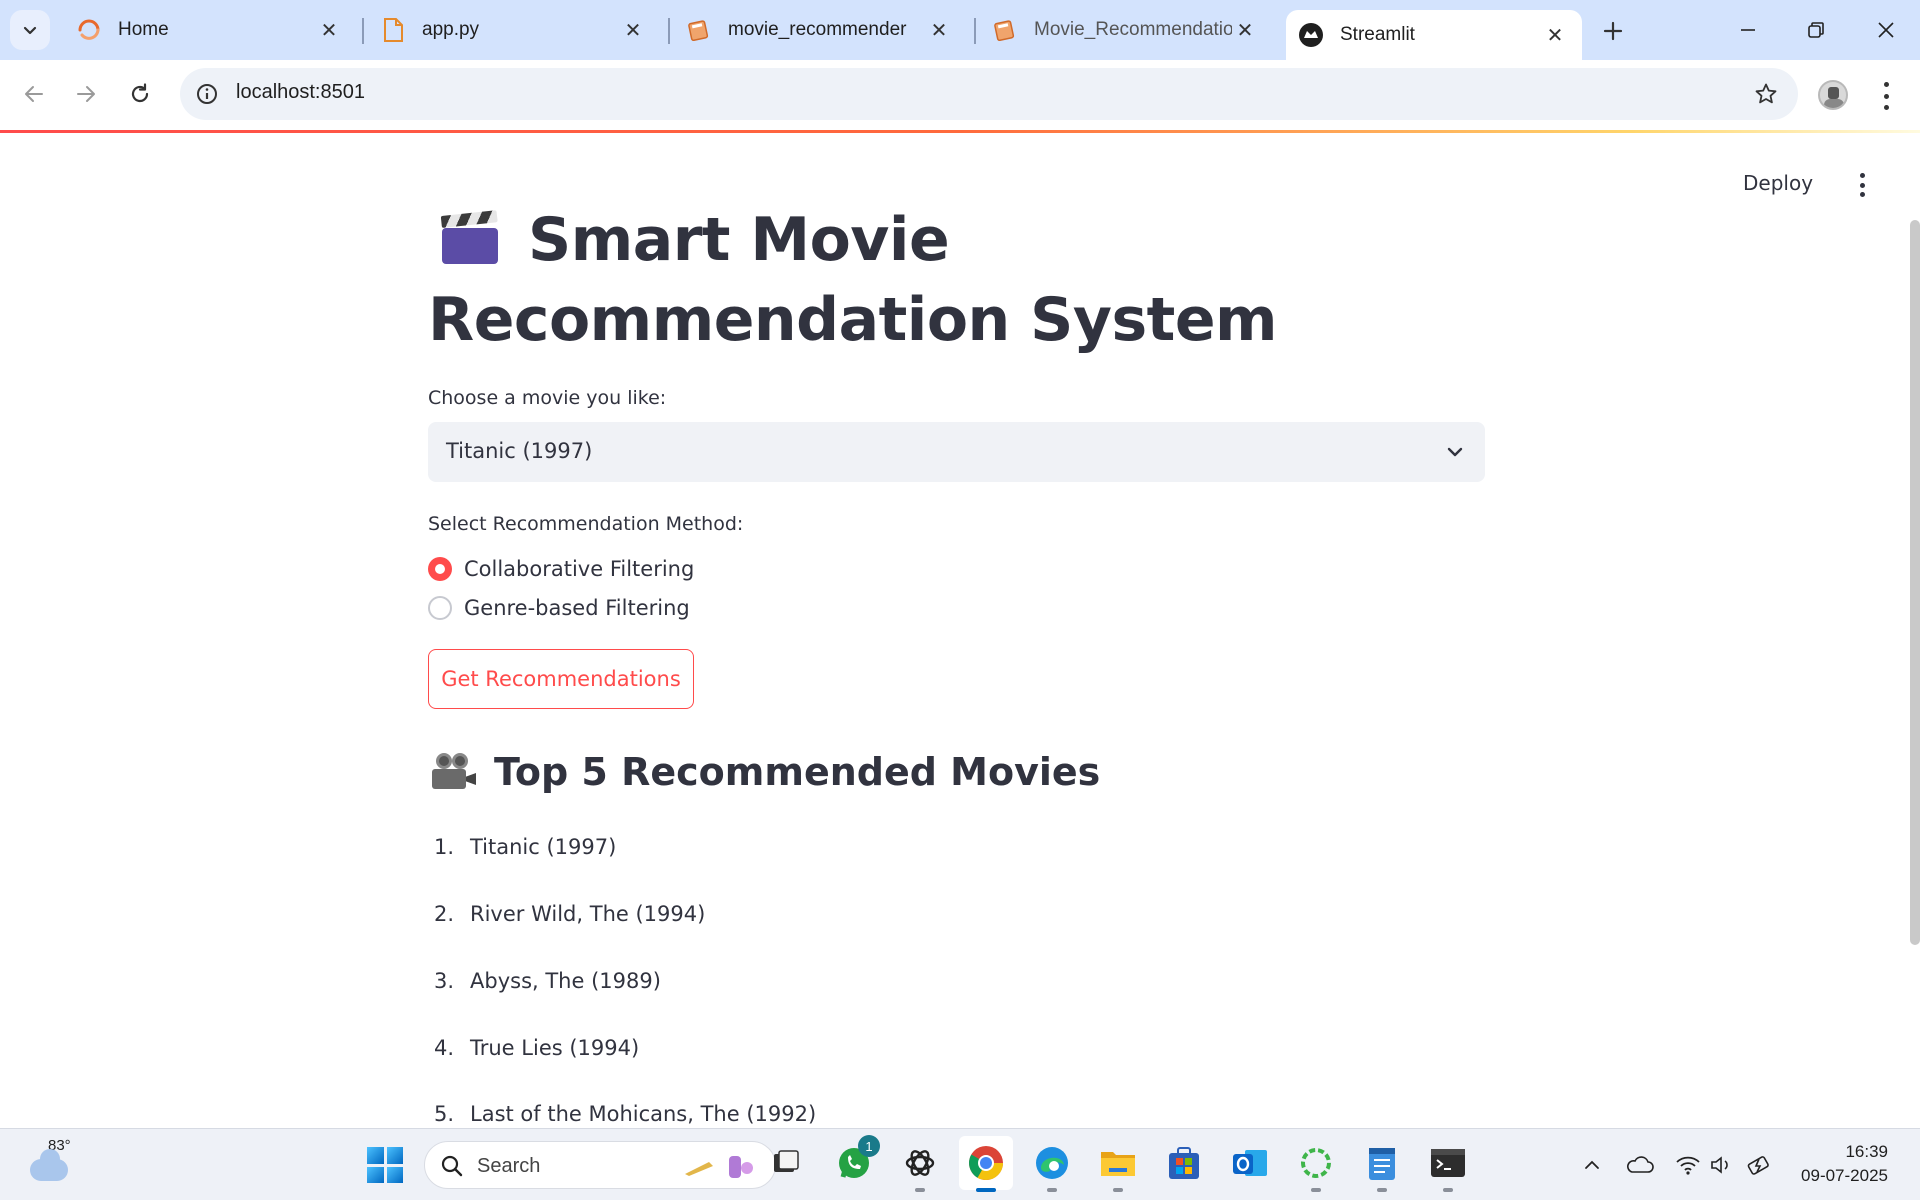 The height and width of the screenshot is (1200, 1920). Describe the element at coordinates (869, 1146) in the screenshot. I see `notification-badge: 1` at that location.